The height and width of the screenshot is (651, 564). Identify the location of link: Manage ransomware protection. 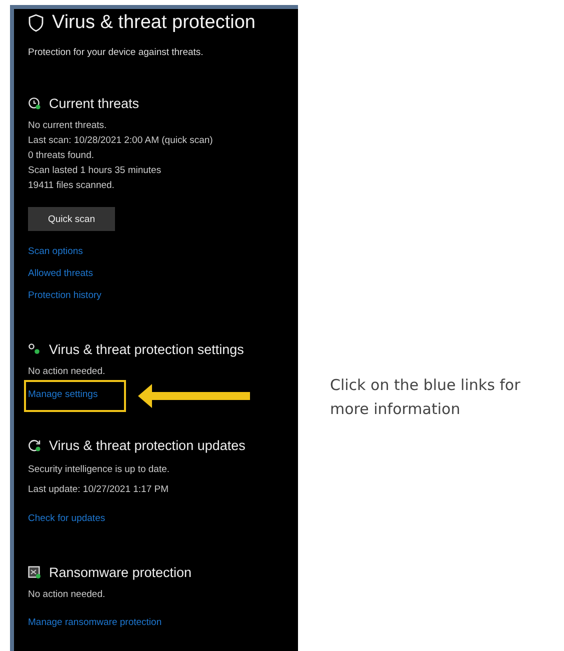
(95, 623).